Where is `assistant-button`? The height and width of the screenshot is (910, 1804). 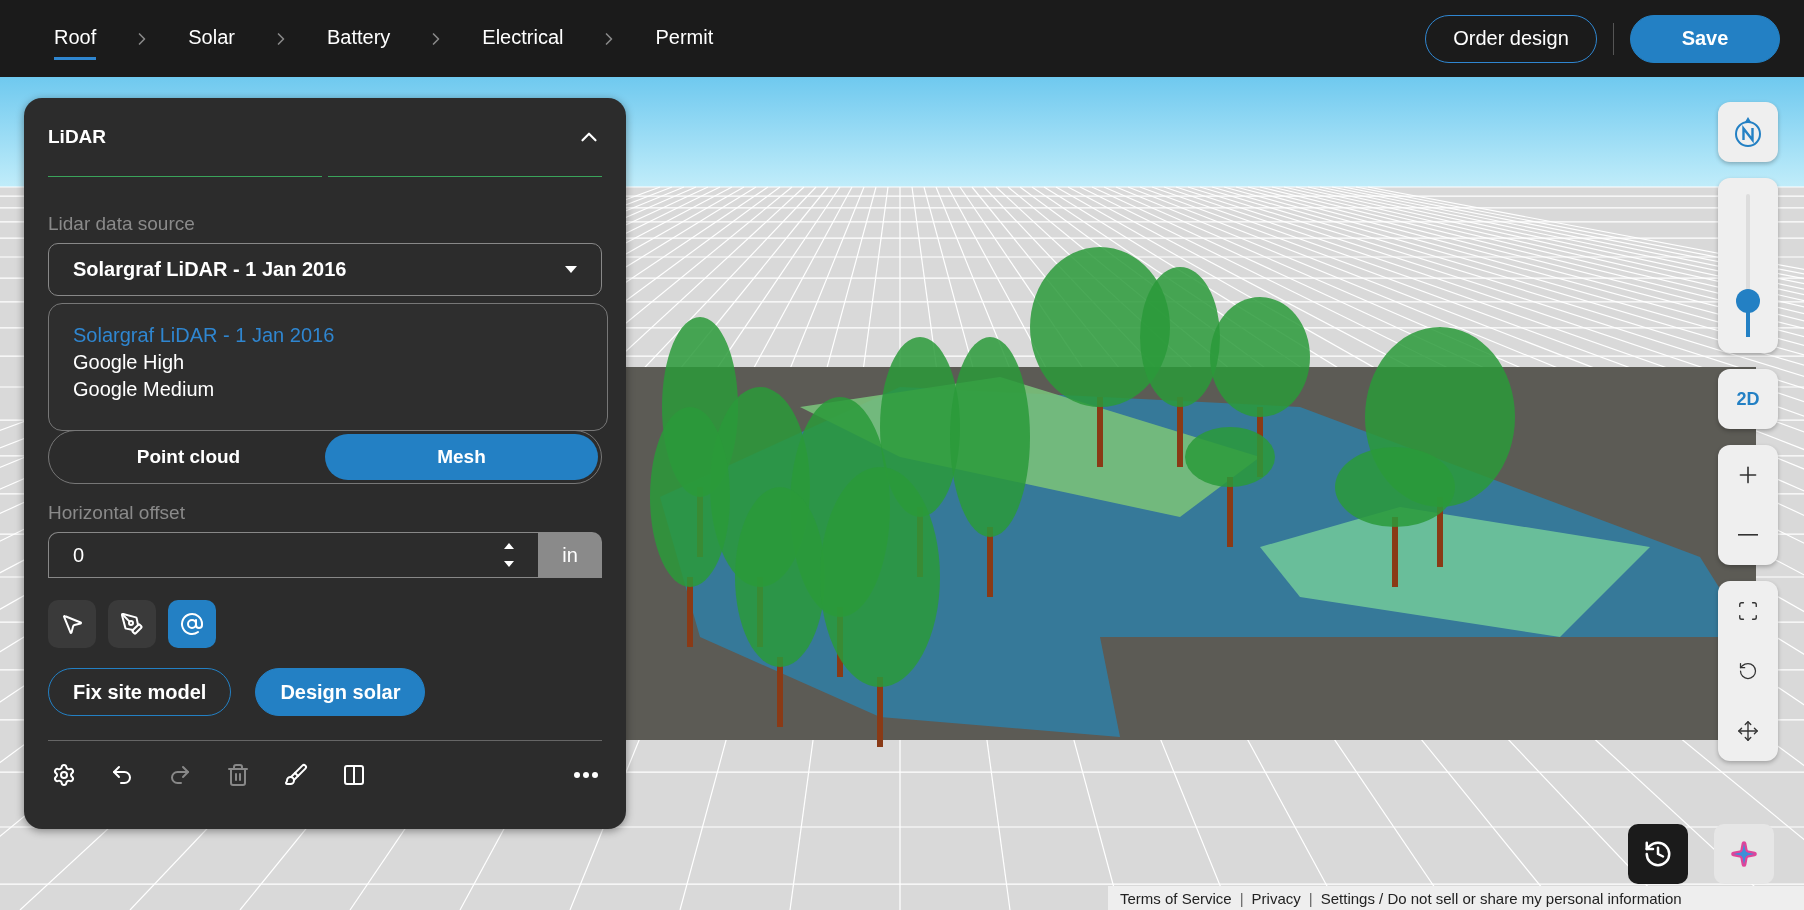 assistant-button is located at coordinates (1744, 854).